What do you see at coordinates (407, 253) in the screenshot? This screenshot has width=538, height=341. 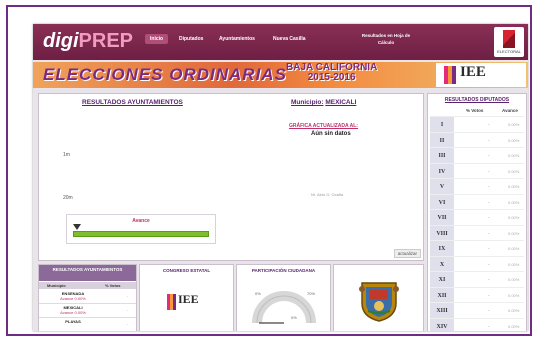 I see `update-button: actualizar` at bounding box center [407, 253].